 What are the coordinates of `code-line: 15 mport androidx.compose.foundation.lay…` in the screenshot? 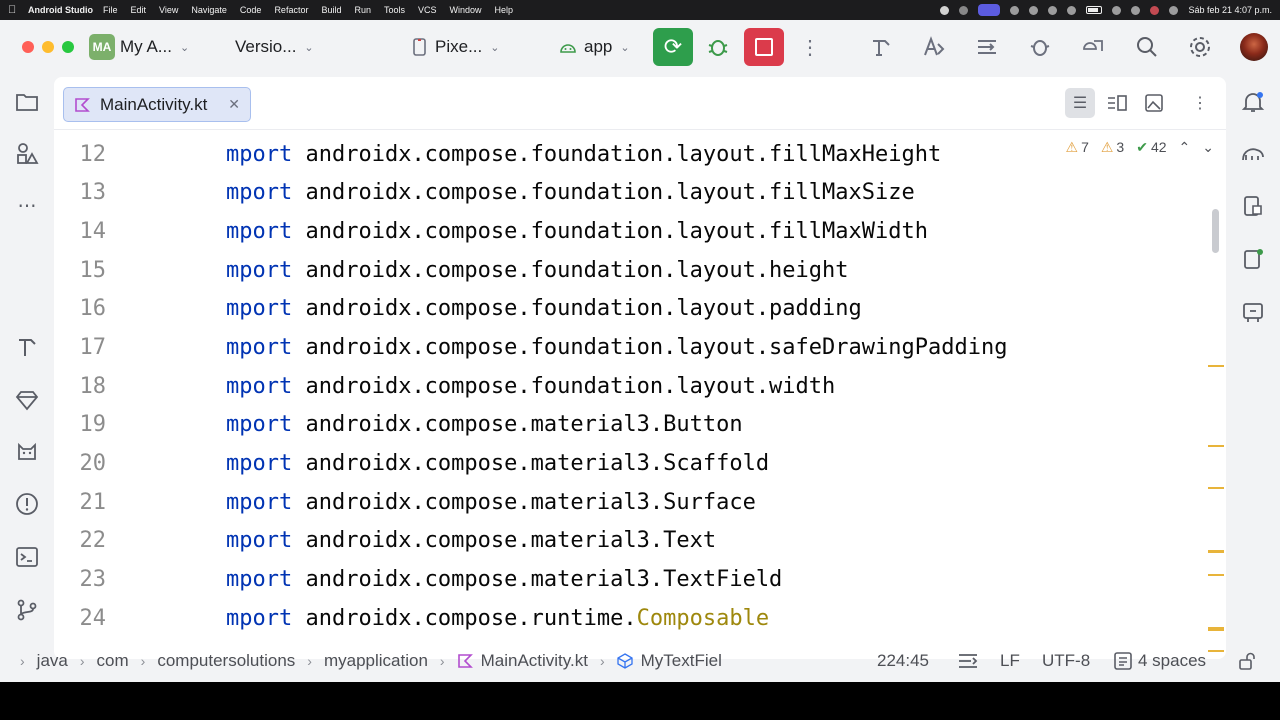 It's located at (629, 270).